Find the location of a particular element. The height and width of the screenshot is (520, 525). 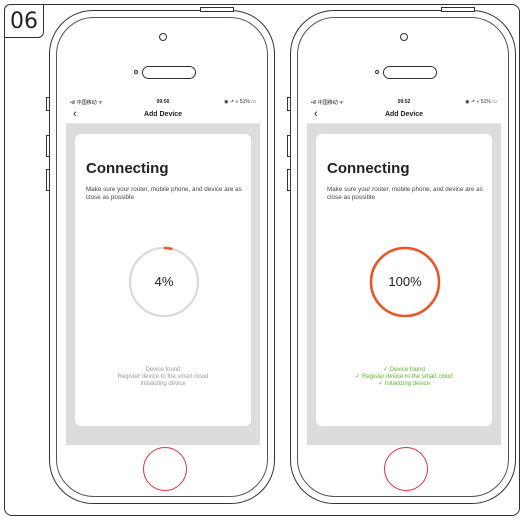

step-device-found: ✓ Device found is located at coordinates (404, 370).